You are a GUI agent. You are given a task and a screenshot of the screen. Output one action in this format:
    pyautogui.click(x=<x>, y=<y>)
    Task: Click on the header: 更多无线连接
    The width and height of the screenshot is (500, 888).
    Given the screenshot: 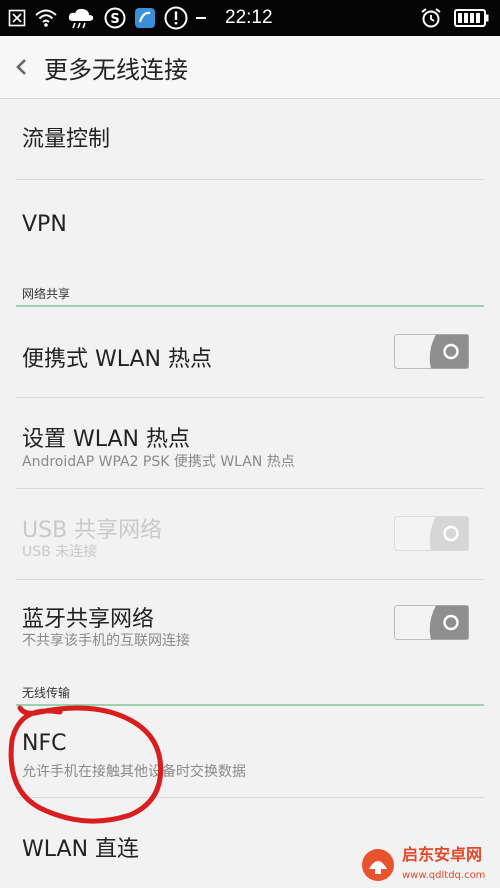 What is the action you would take?
    pyautogui.click(x=250, y=67)
    